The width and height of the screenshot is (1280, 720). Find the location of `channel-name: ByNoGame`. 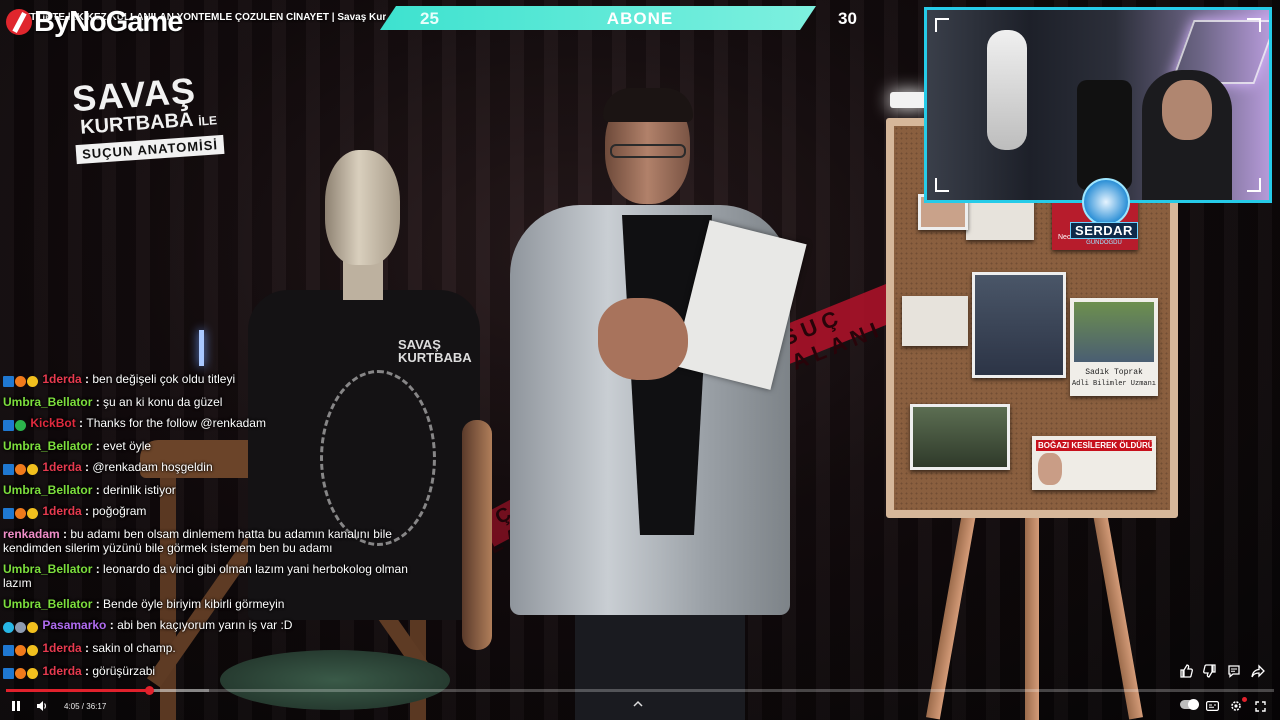

channel-name: ByNoGame is located at coordinates (108, 21).